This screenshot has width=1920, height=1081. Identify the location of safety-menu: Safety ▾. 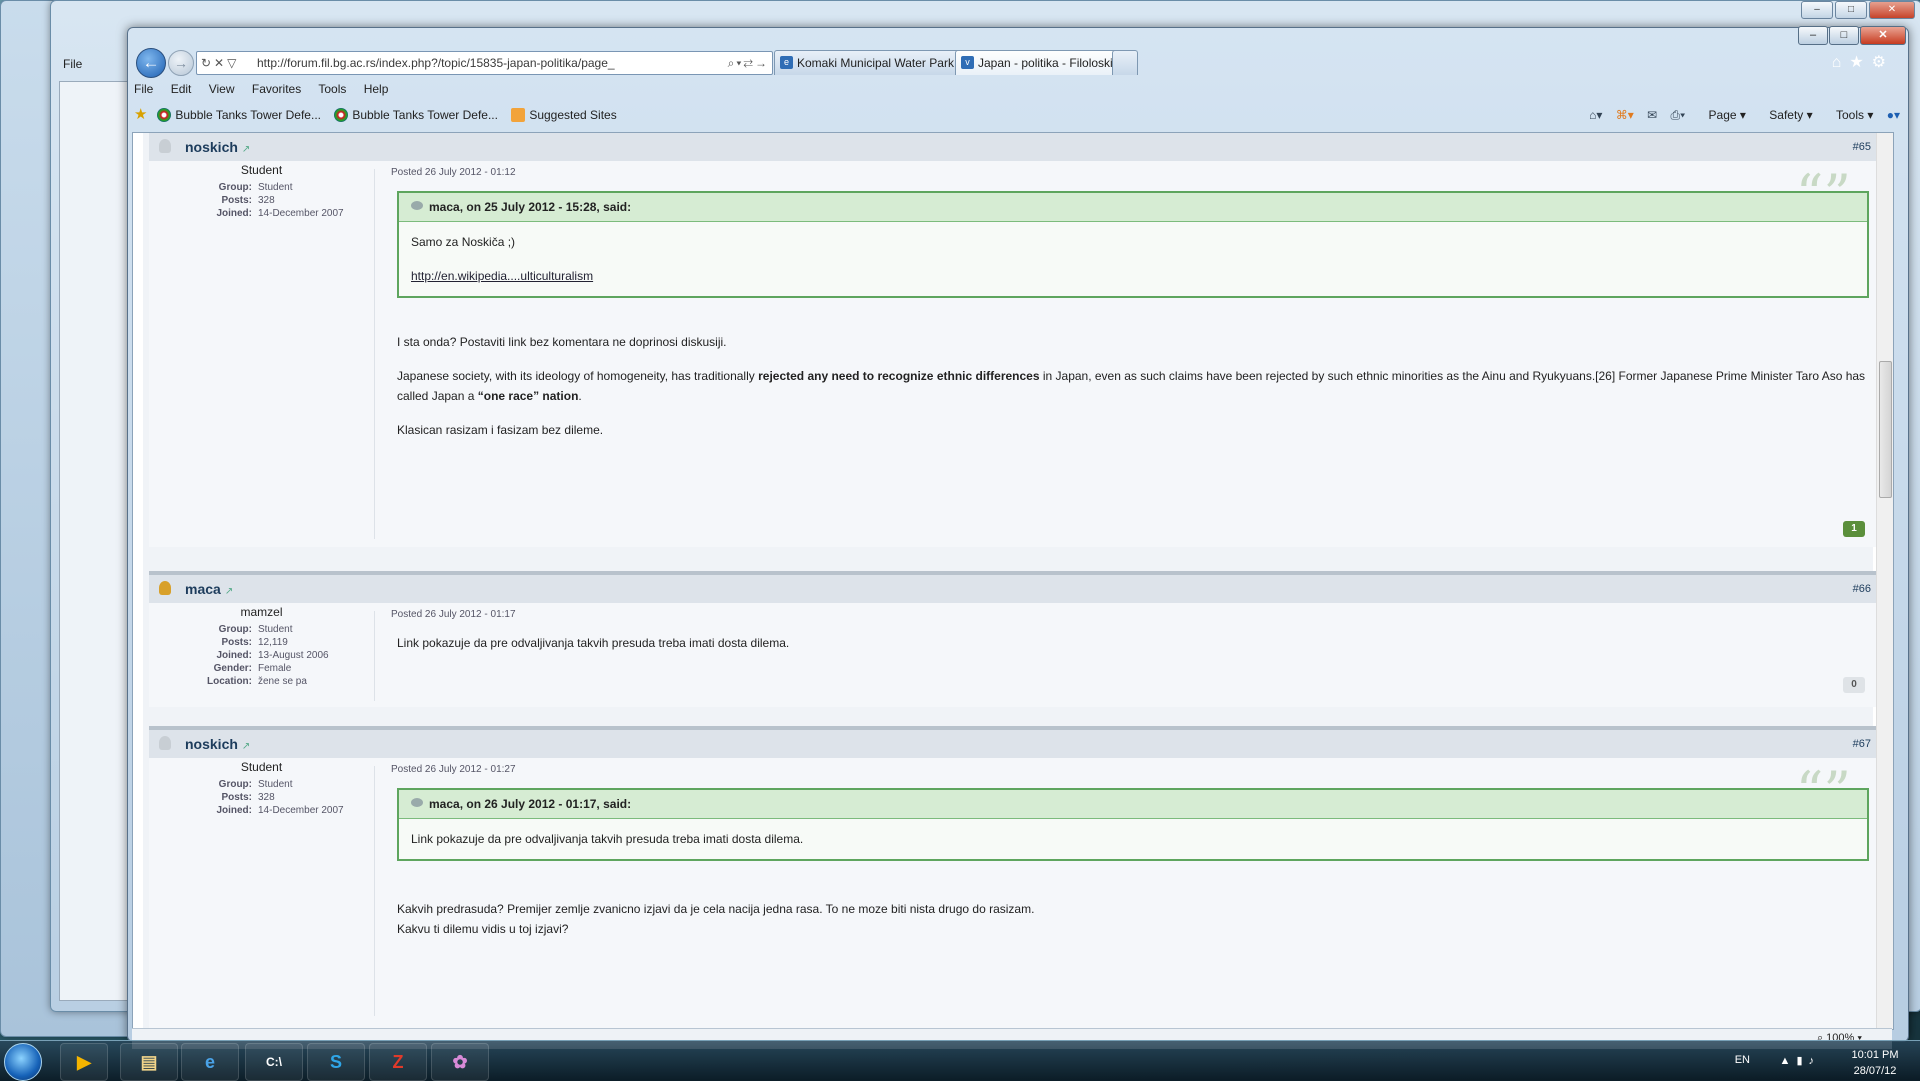
(1785, 115).